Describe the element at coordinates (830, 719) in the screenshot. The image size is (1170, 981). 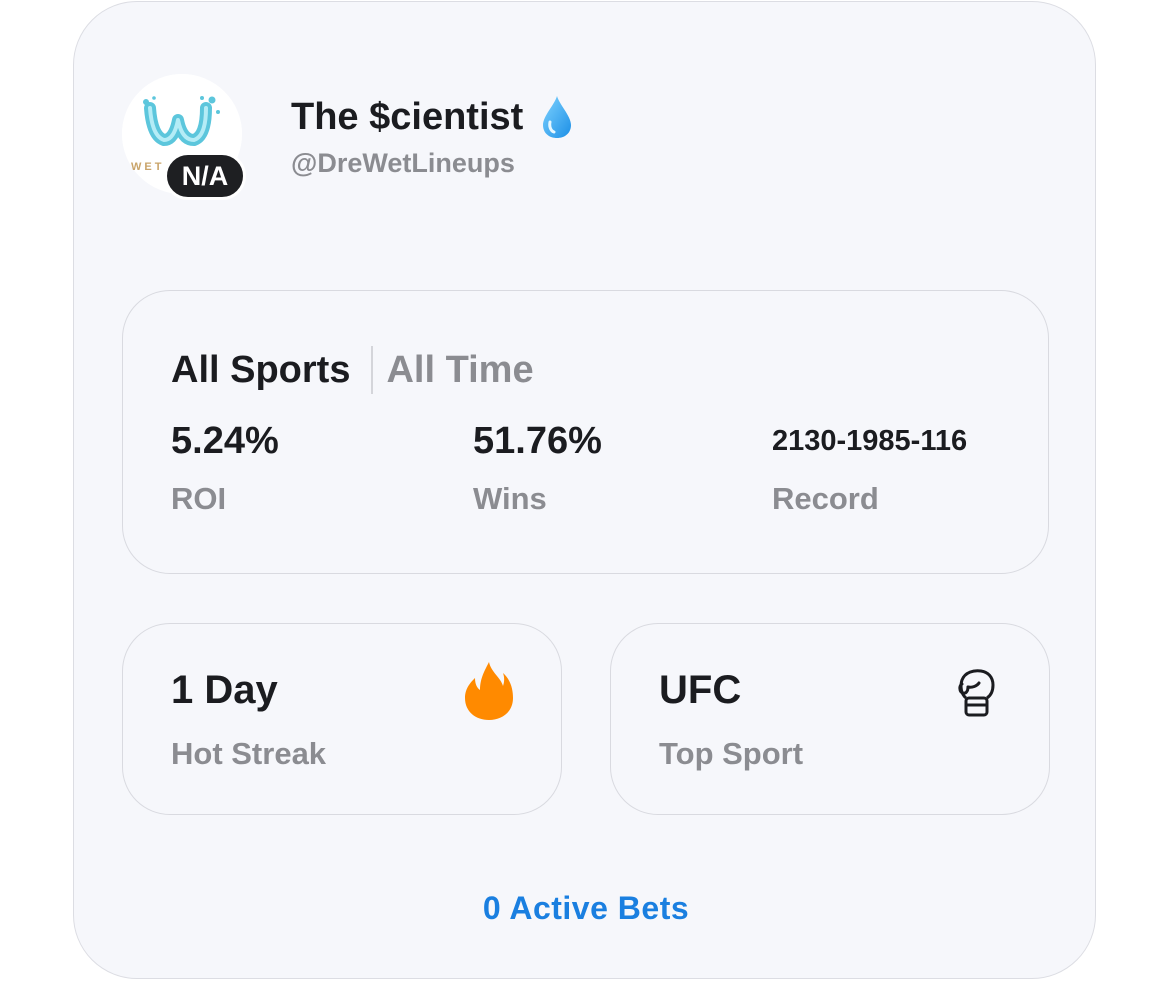
I see `top-sport-card: UFC Top Sport` at that location.